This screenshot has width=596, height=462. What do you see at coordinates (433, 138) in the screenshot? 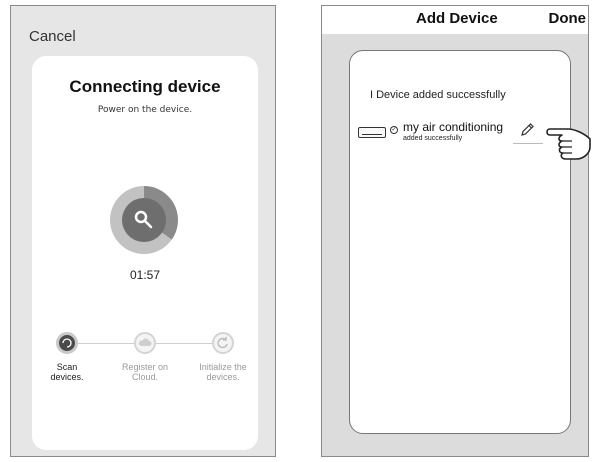
I see `device-status: added successfully` at bounding box center [433, 138].